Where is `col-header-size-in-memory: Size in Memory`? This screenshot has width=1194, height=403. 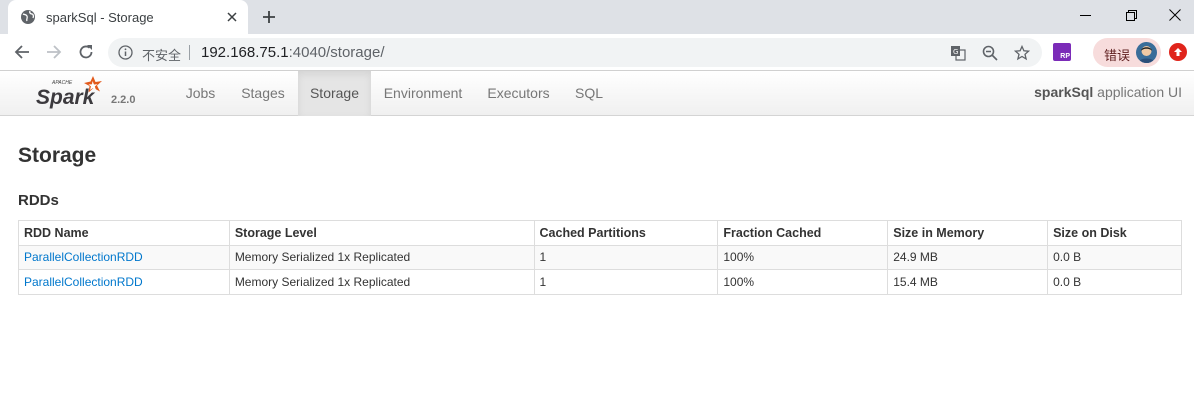 col-header-size-in-memory: Size in Memory is located at coordinates (968, 233).